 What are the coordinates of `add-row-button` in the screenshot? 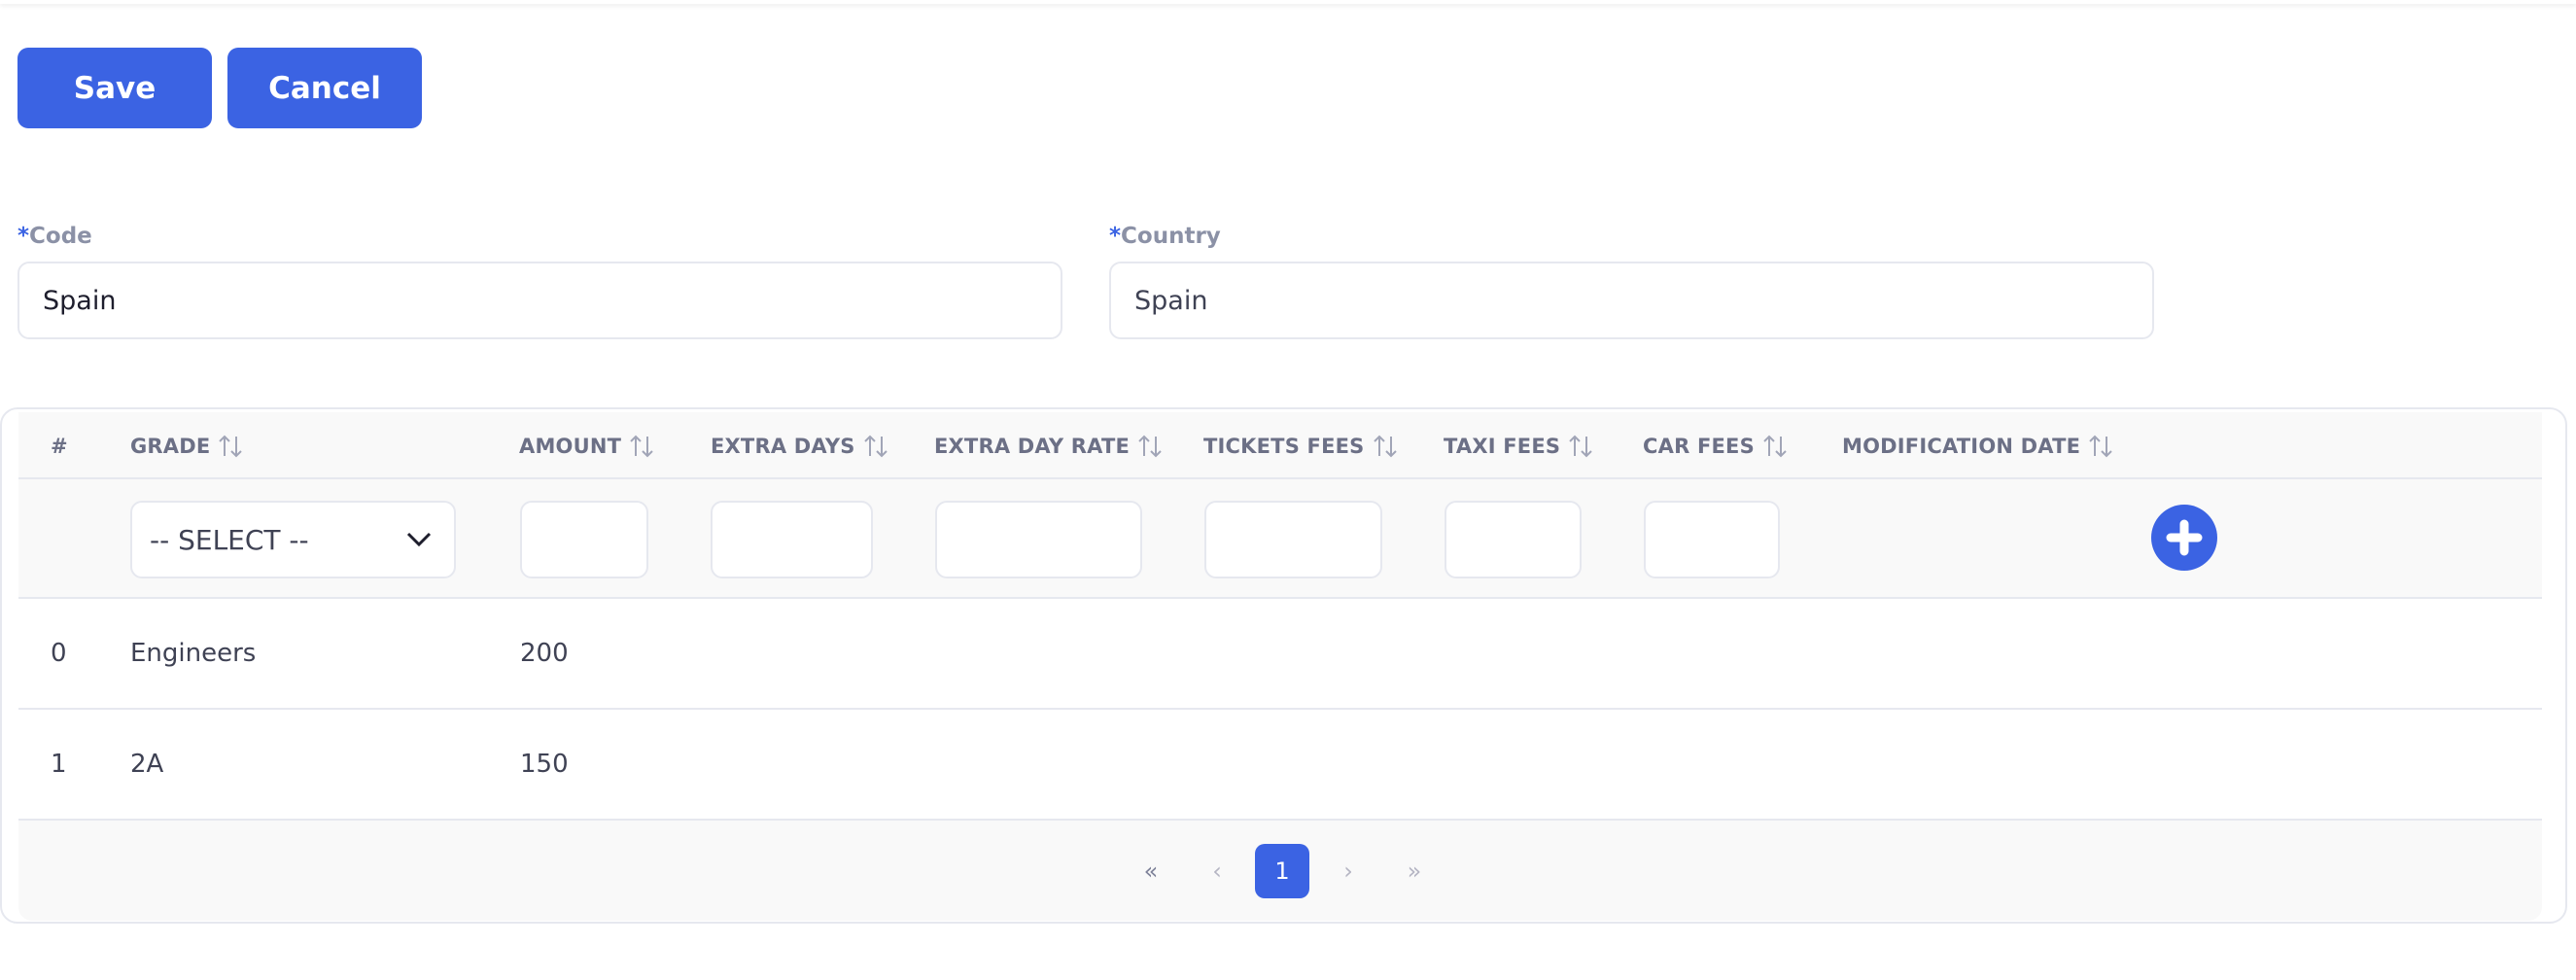 It's located at (2184, 538).